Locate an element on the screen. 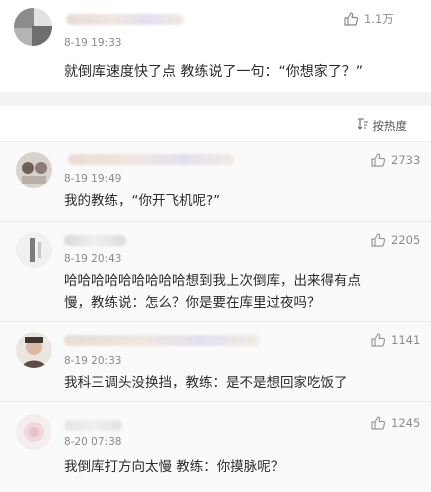 The height and width of the screenshot is (492, 431). comment-timestamp: 8-19 20:43 is located at coordinates (93, 259).